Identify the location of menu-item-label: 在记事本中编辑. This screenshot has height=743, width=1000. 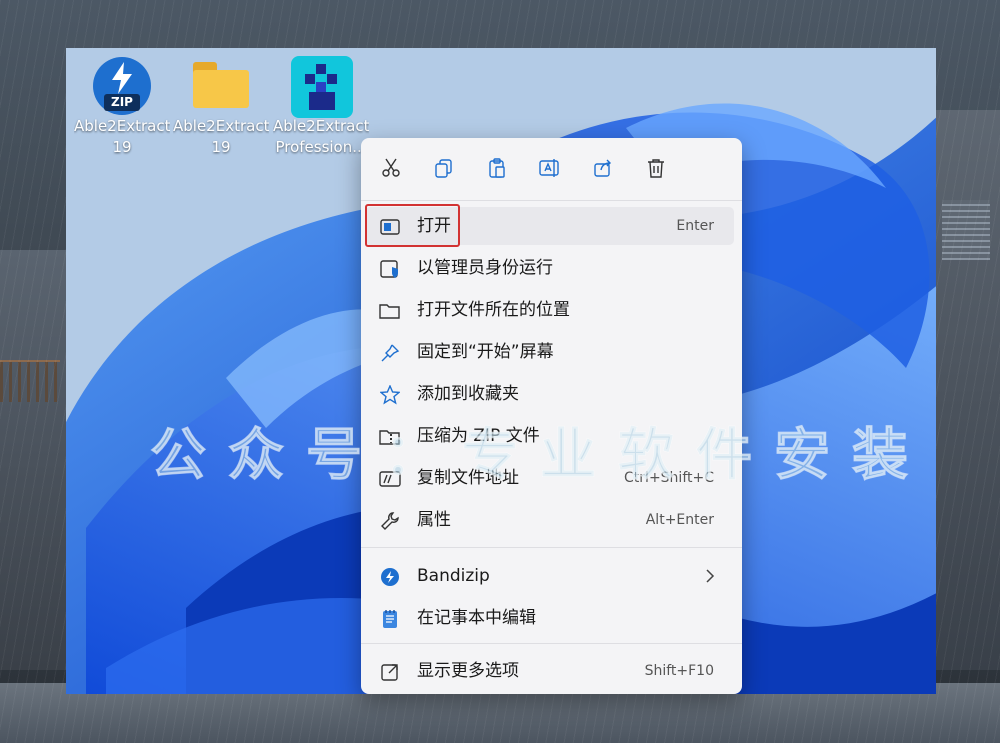
(476, 618).